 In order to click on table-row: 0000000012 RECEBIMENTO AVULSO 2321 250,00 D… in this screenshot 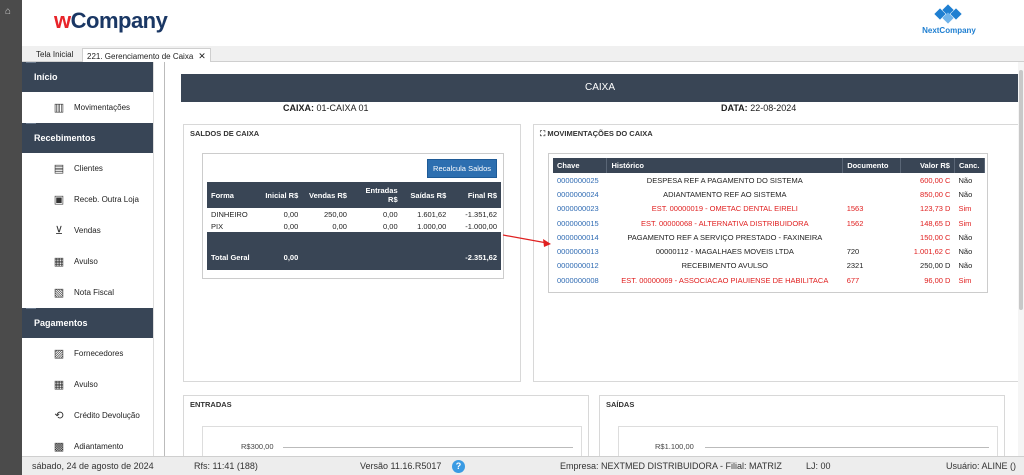, I will do `click(769, 266)`.